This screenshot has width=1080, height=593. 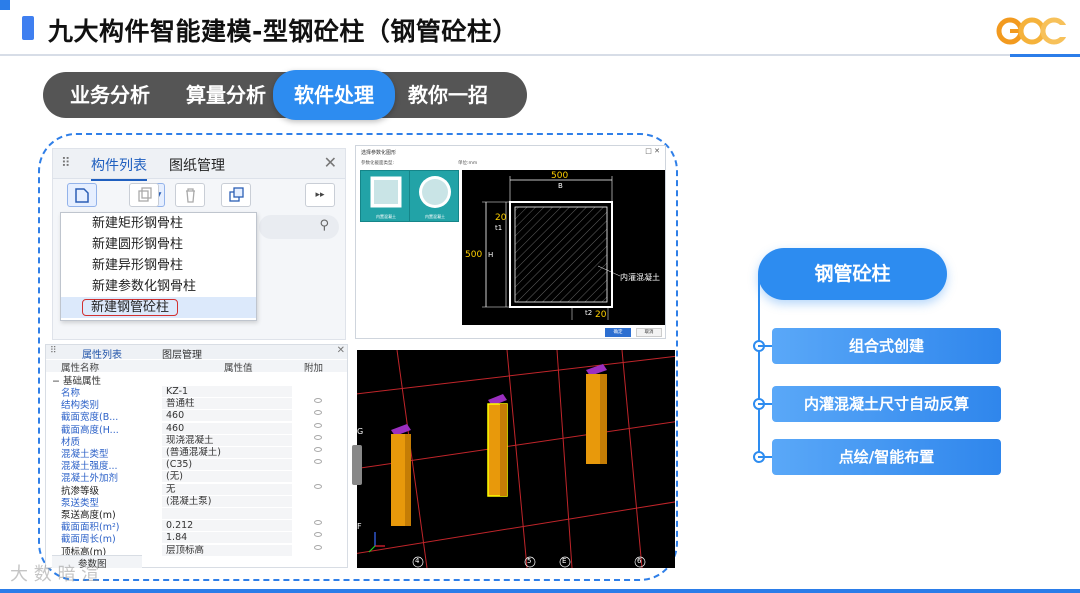 I want to click on tab-layer-management: 图层管理, so click(x=182, y=353).